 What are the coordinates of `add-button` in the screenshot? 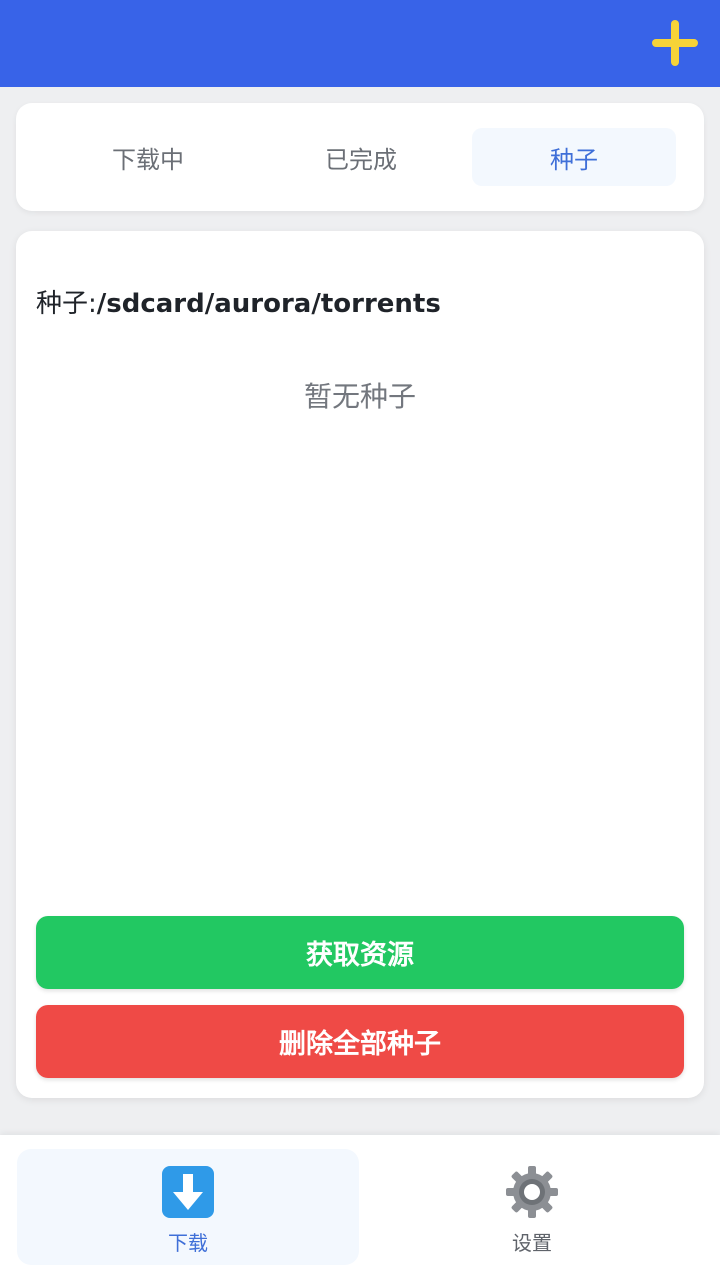 It's located at (675, 43).